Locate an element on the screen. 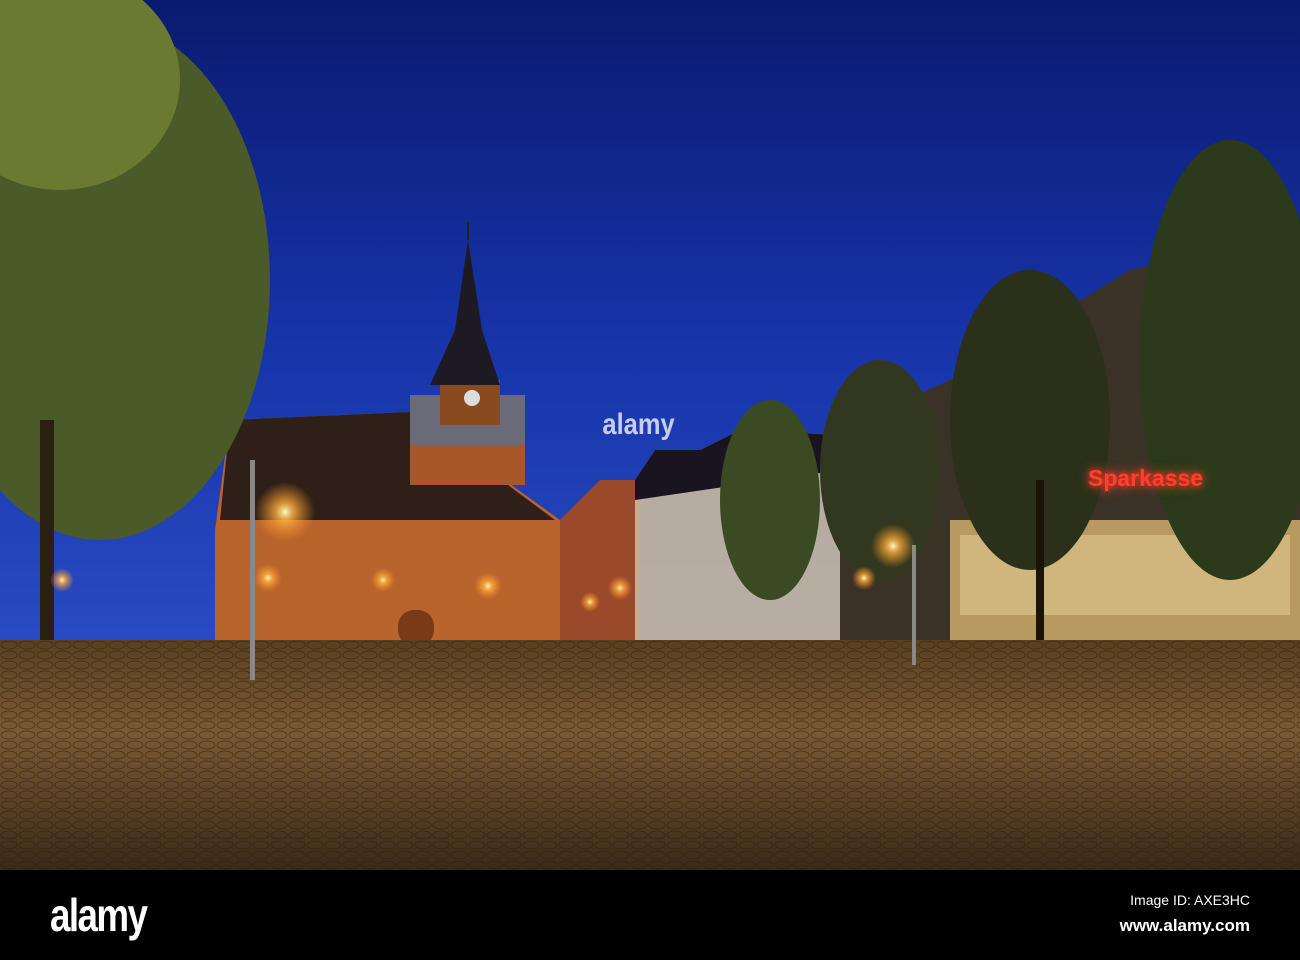 This screenshot has height=960, width=1300. sparkasse-neon-sign: Sparkasse is located at coordinates (1146, 478).